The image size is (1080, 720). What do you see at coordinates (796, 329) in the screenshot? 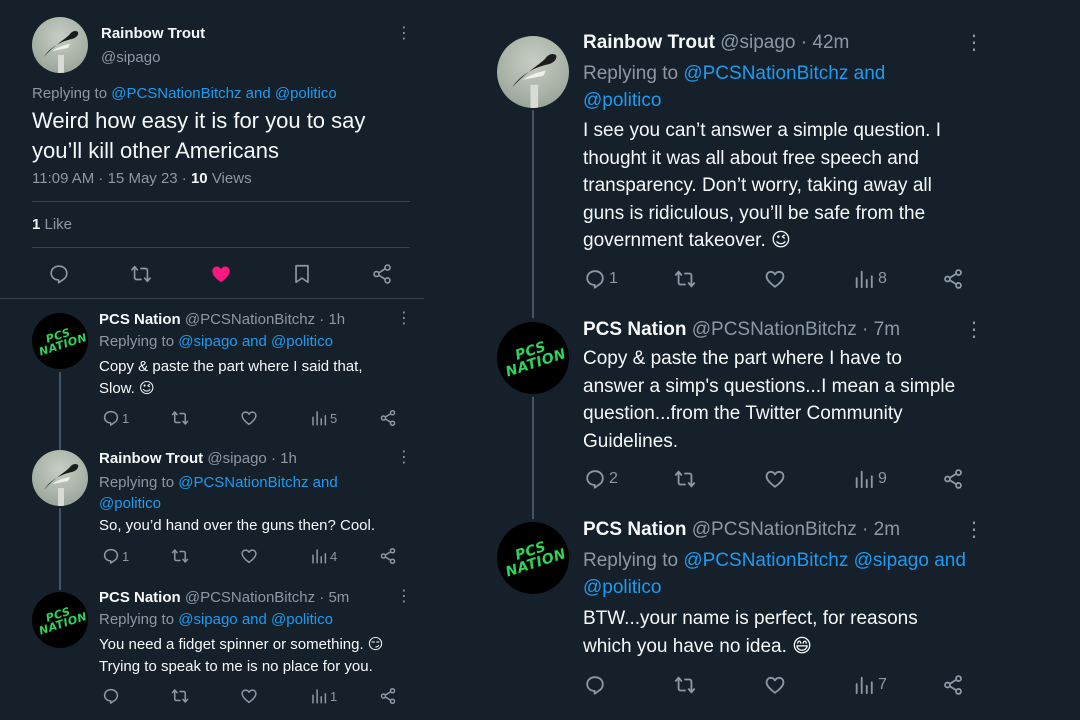
I see `author-handle-time: @PCSNationBitchz · 7m` at bounding box center [796, 329].